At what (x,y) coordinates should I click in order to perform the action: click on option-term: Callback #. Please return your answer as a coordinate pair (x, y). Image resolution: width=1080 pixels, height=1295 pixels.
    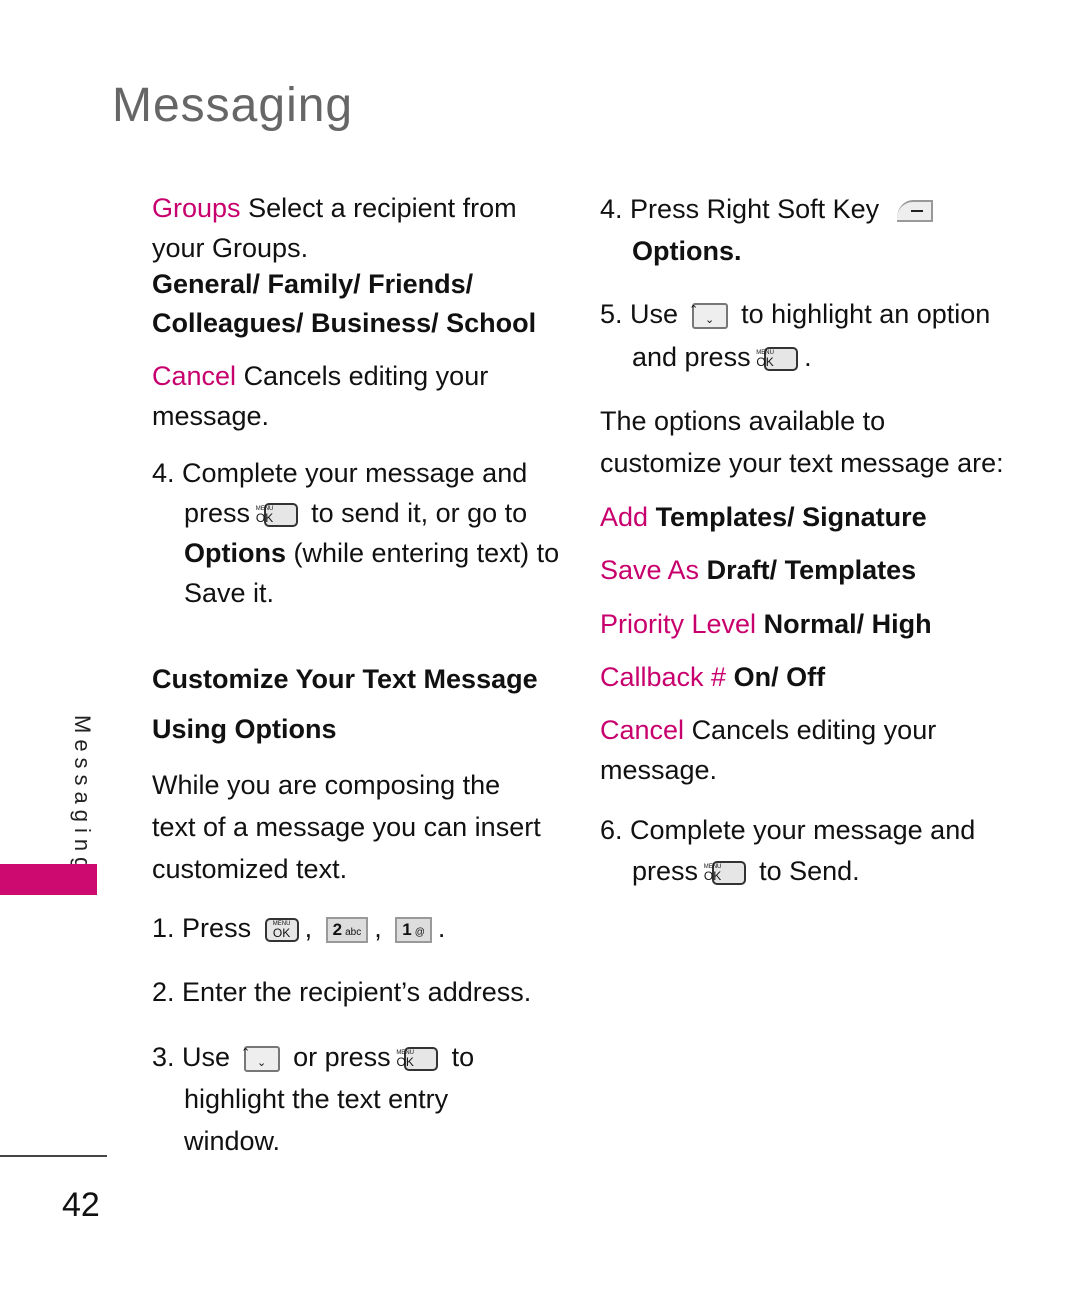
    Looking at the image, I should click on (663, 677).